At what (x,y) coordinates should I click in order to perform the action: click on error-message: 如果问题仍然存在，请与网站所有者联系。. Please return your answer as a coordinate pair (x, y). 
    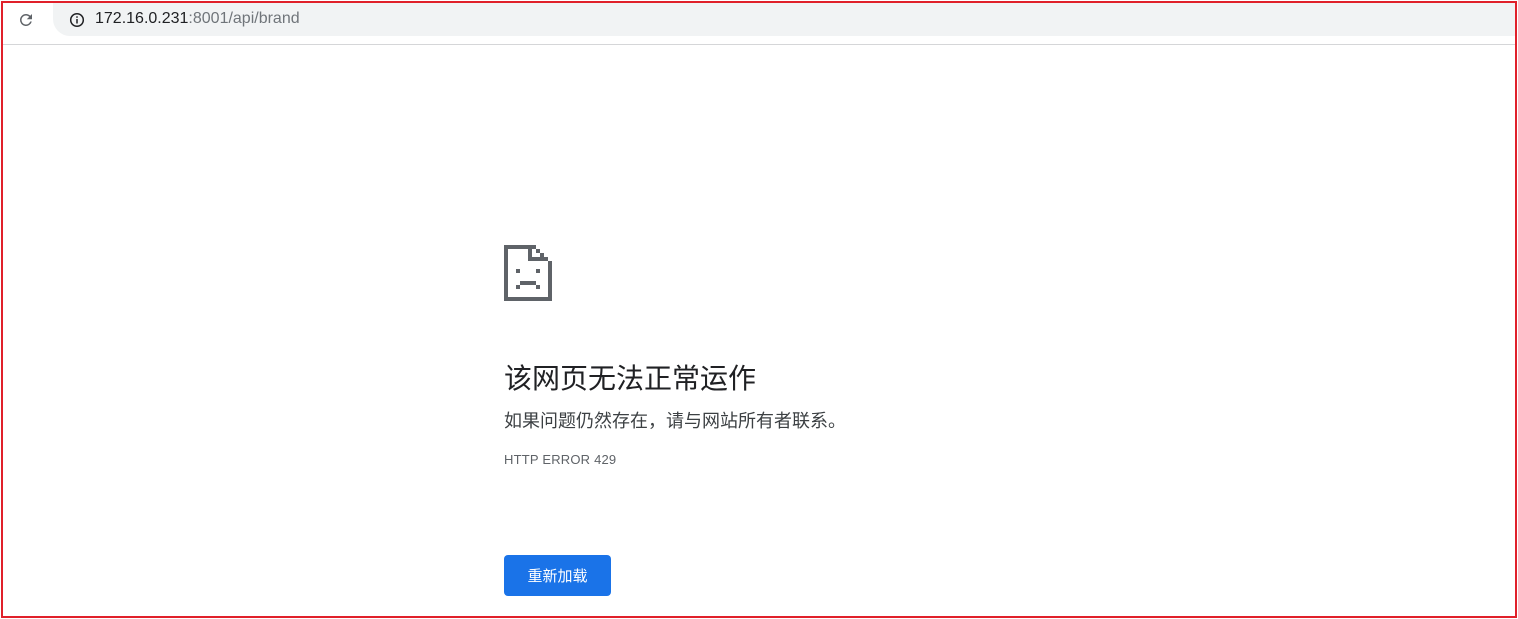
    Looking at the image, I should click on (675, 421).